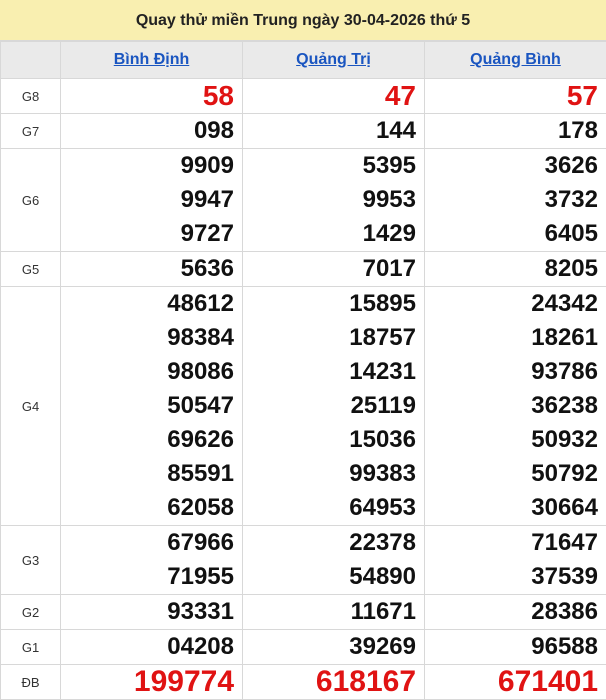 The width and height of the screenshot is (606, 700). What do you see at coordinates (303, 612) in the screenshot?
I see `prize-row-g2: G2 93331 11671 28386` at bounding box center [303, 612].